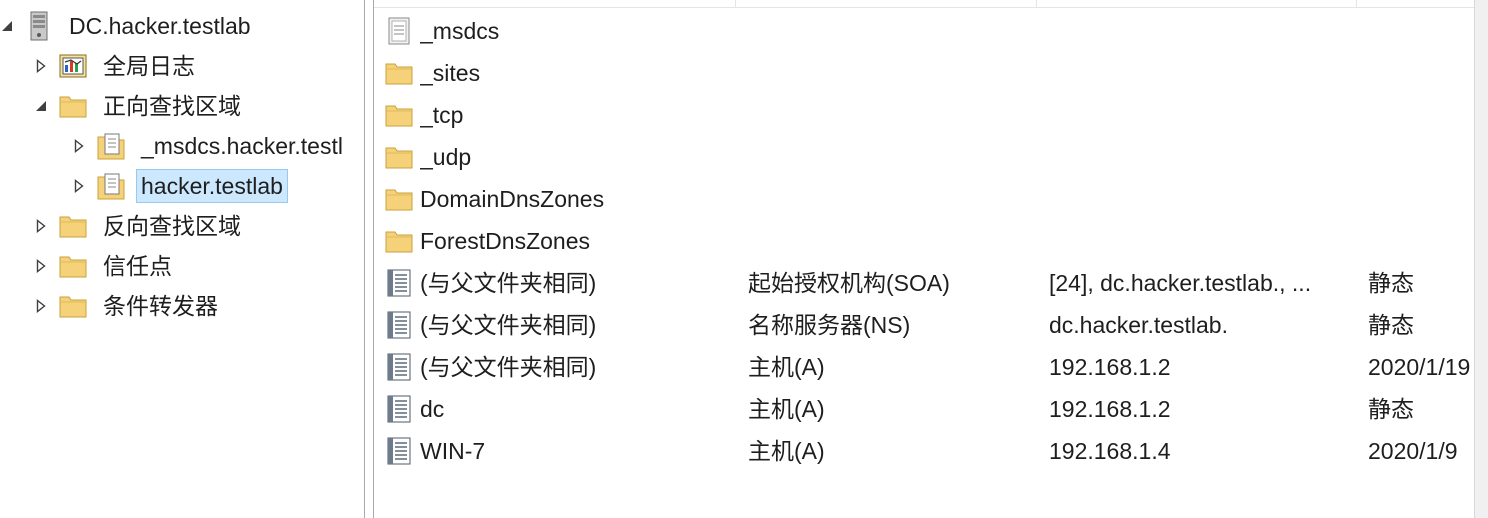  Describe the element at coordinates (450, 73) in the screenshot. I see `record-name: _sites` at that location.